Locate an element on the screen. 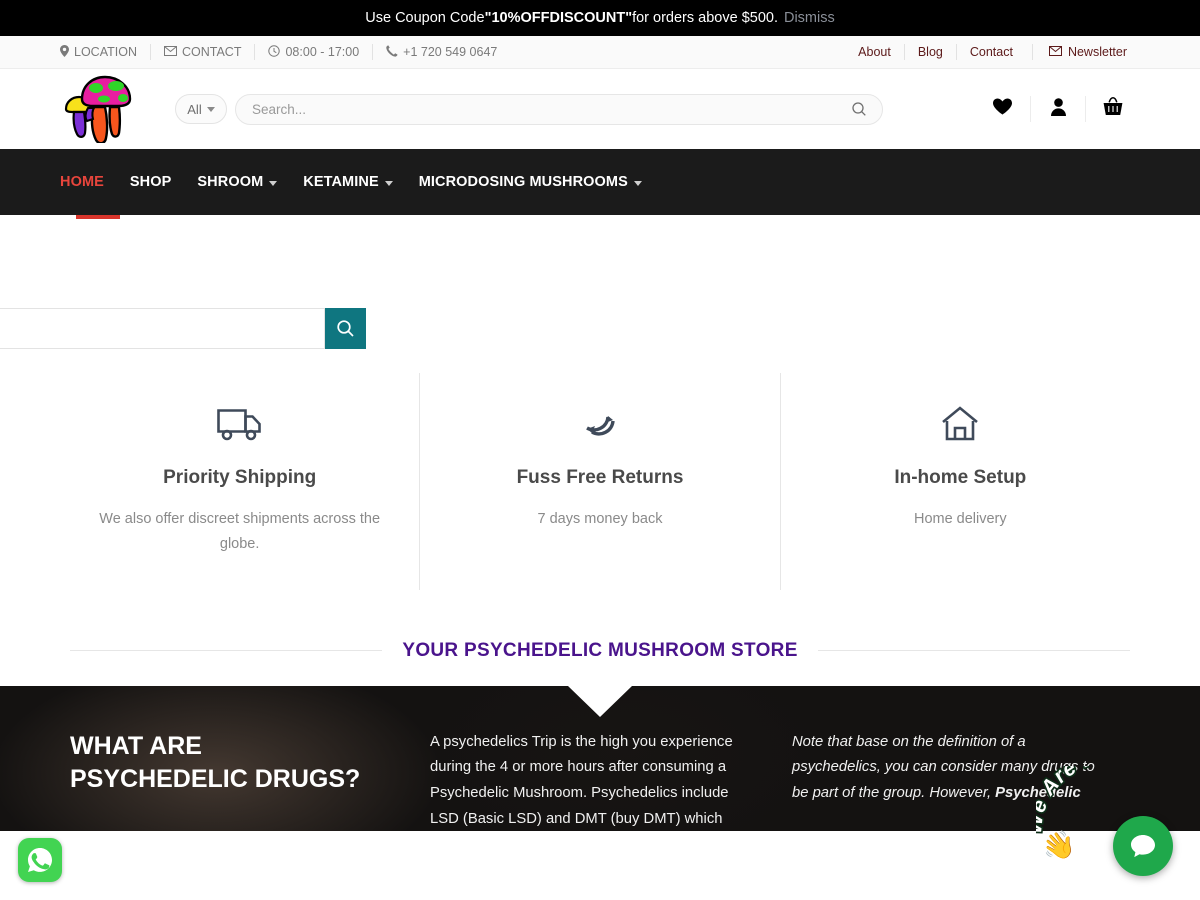 The image size is (1200, 900). feature-title: In-home Setup is located at coordinates (960, 477).